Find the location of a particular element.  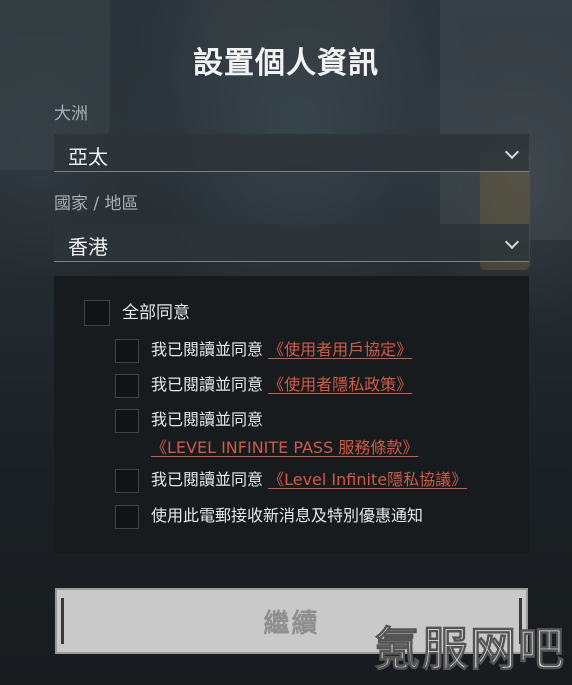

pass-terms-link: 《LEVEL INFINITE PASS 服務條款》 is located at coordinates (284, 448).